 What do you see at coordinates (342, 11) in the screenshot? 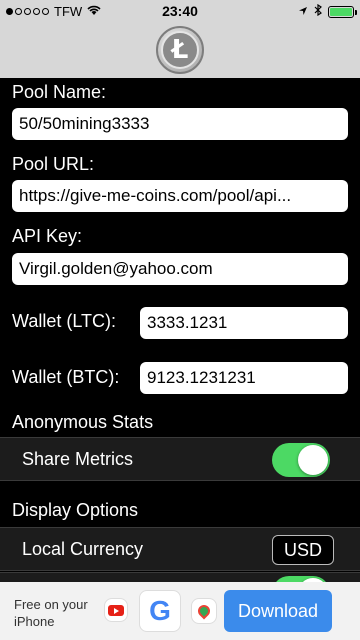
I see `battery-icon` at bounding box center [342, 11].